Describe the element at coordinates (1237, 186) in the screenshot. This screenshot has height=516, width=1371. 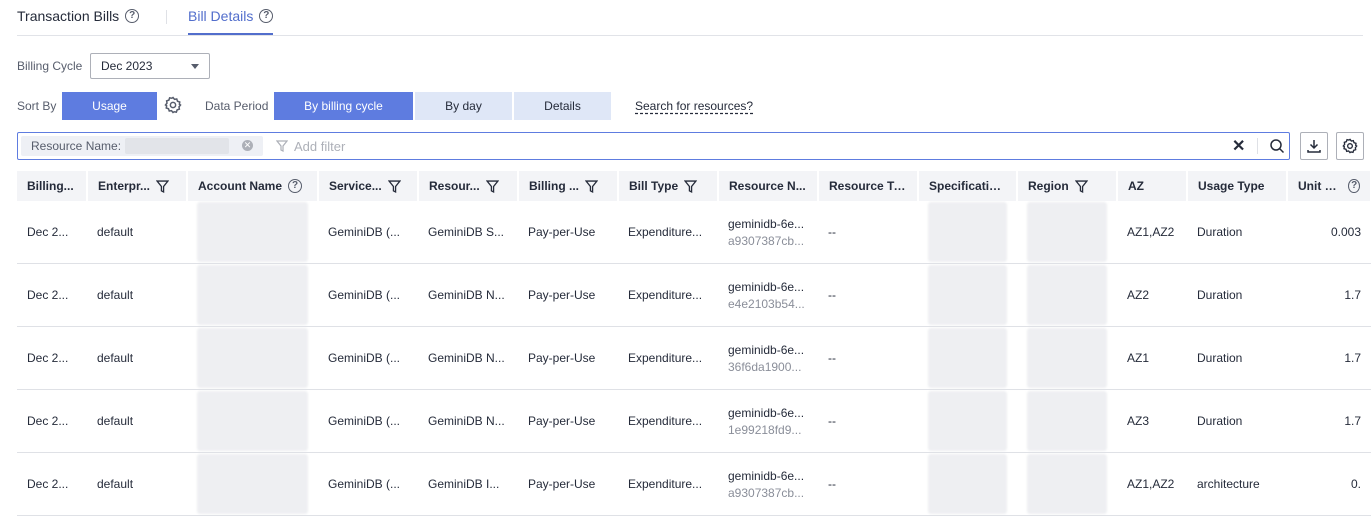
I see `col-usage-type: Usage Type` at that location.